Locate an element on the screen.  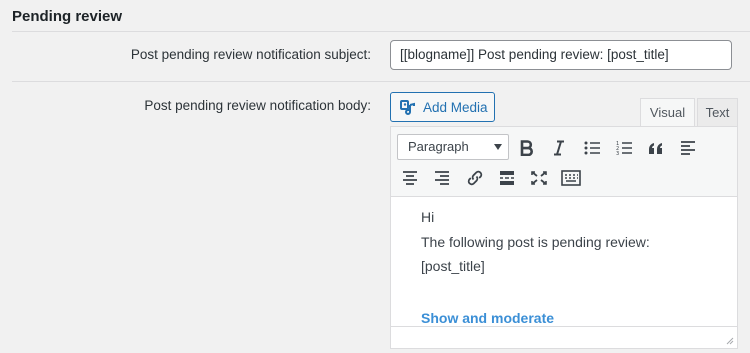
numbered-list-icon: 1 2 3 is located at coordinates (624, 148).